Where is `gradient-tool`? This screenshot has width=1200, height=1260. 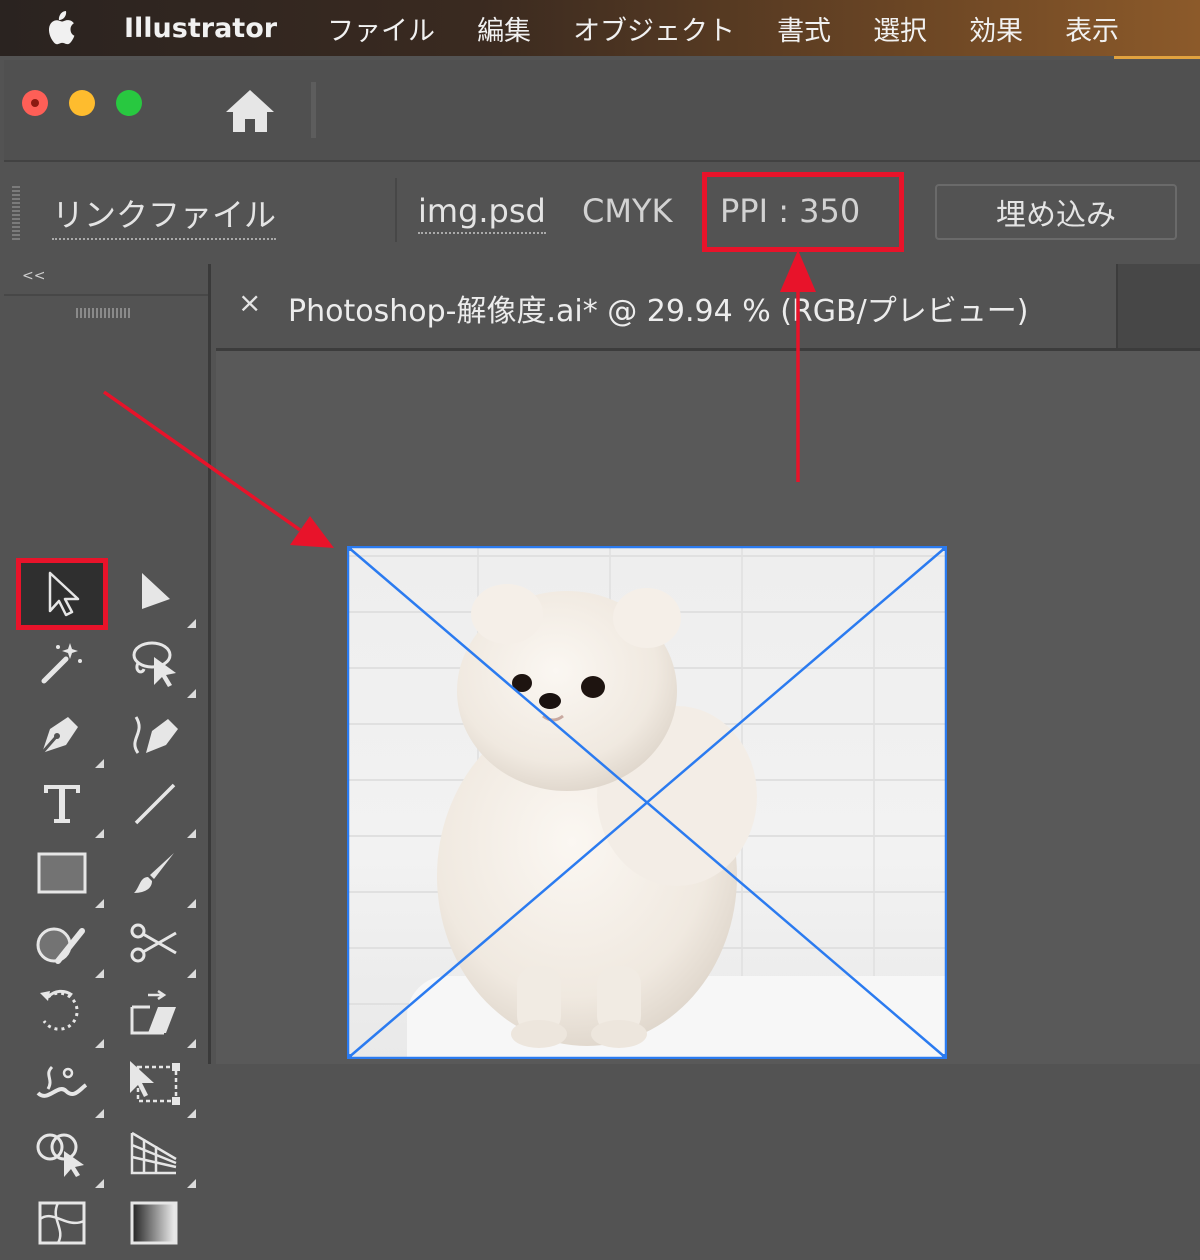
gradient-tool is located at coordinates (154, 1225).